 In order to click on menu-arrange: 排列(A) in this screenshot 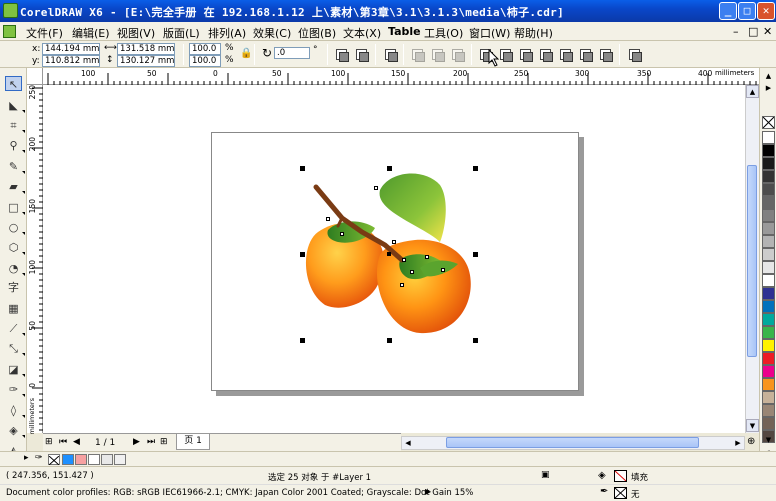, I will do `click(227, 33)`.